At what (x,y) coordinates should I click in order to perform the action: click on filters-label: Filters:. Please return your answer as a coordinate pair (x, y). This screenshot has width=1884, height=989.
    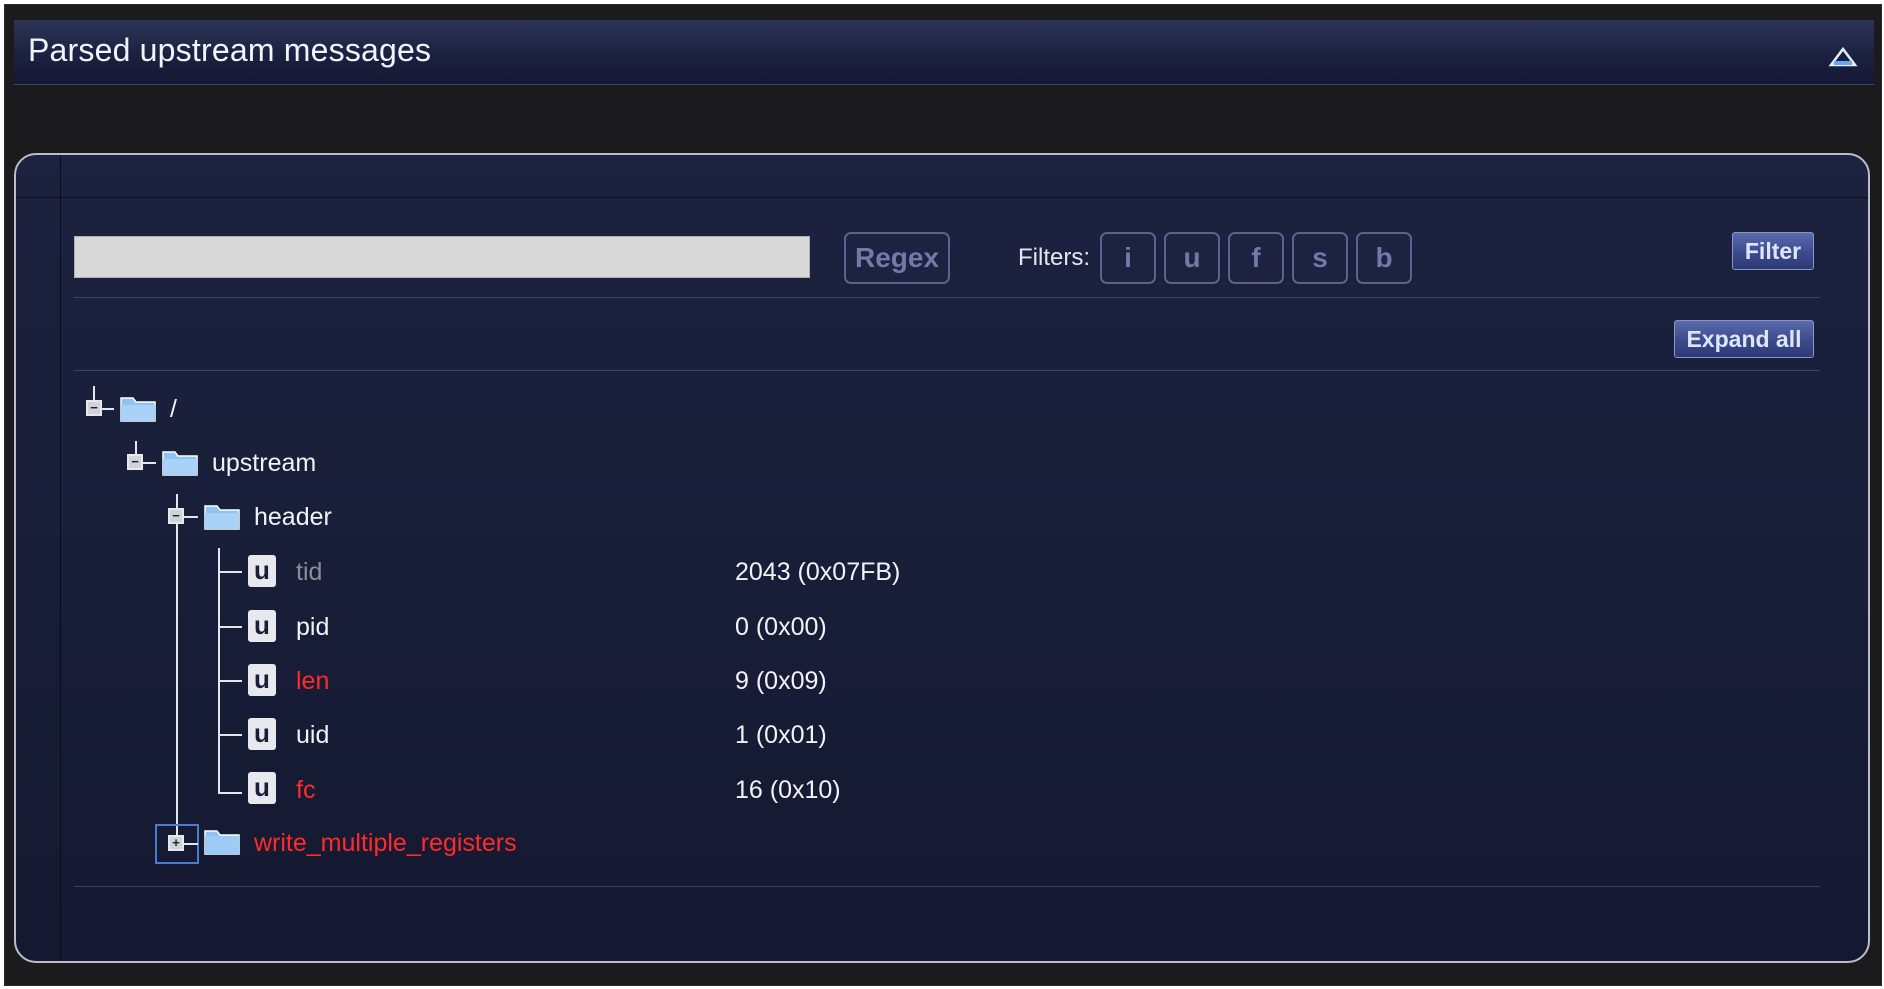
    Looking at the image, I should click on (1054, 257).